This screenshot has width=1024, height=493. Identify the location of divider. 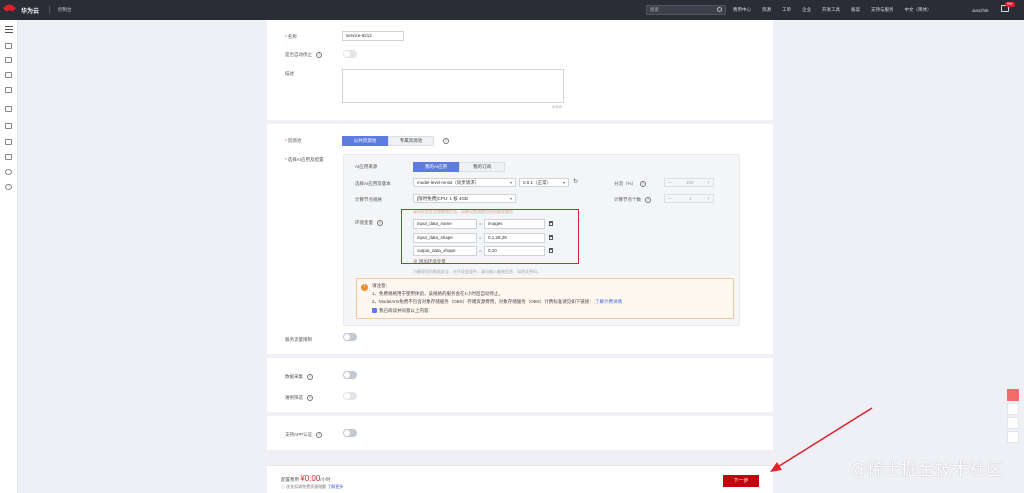
(50, 10).